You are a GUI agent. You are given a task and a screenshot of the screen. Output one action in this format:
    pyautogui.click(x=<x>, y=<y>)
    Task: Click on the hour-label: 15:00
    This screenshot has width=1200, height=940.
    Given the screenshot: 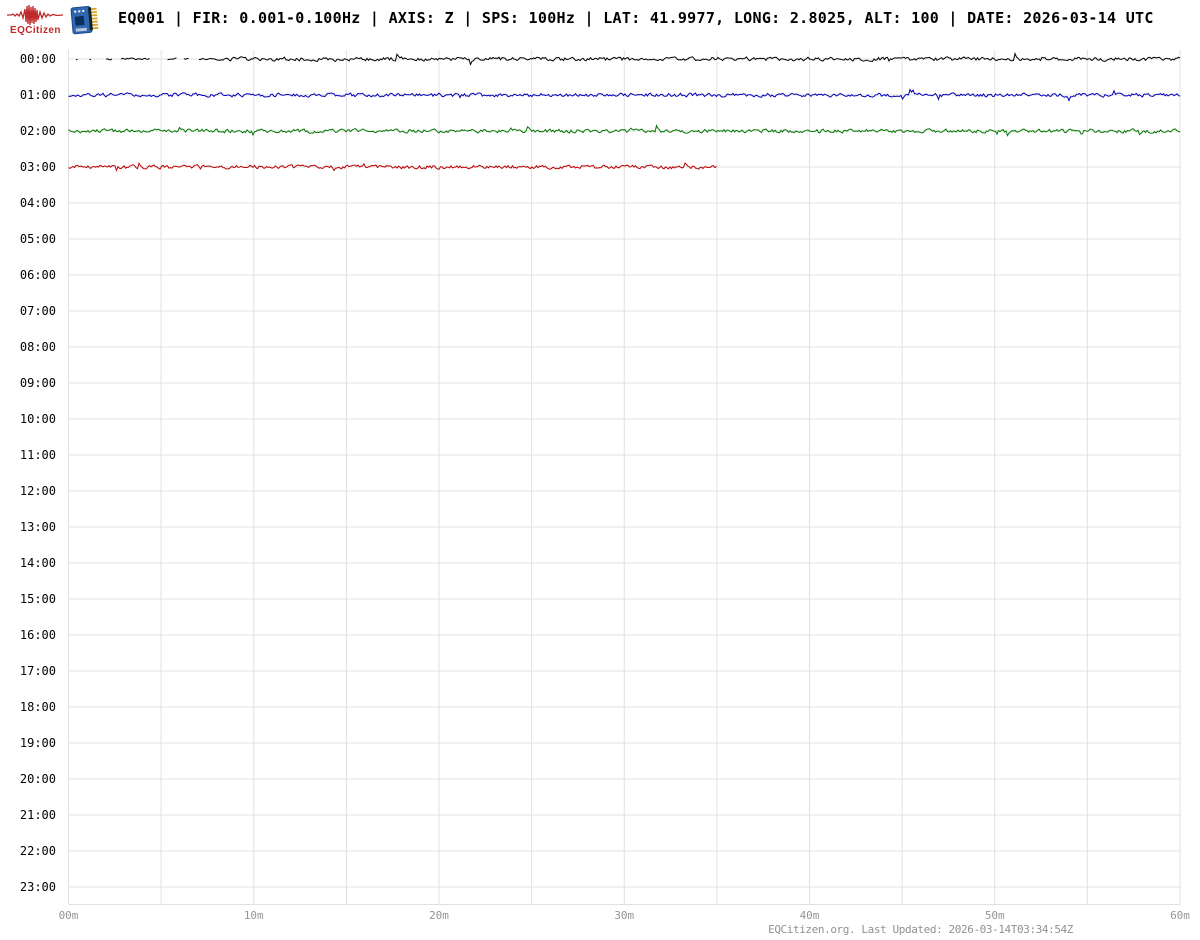 What is the action you would take?
    pyautogui.click(x=38, y=599)
    